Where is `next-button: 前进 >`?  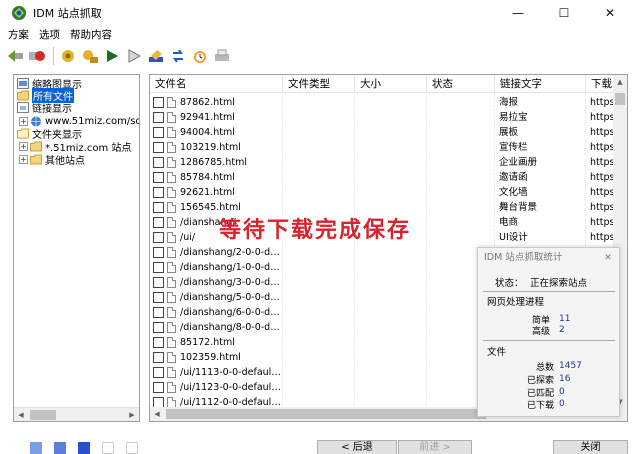 next-button: 前进 > is located at coordinates (435, 447).